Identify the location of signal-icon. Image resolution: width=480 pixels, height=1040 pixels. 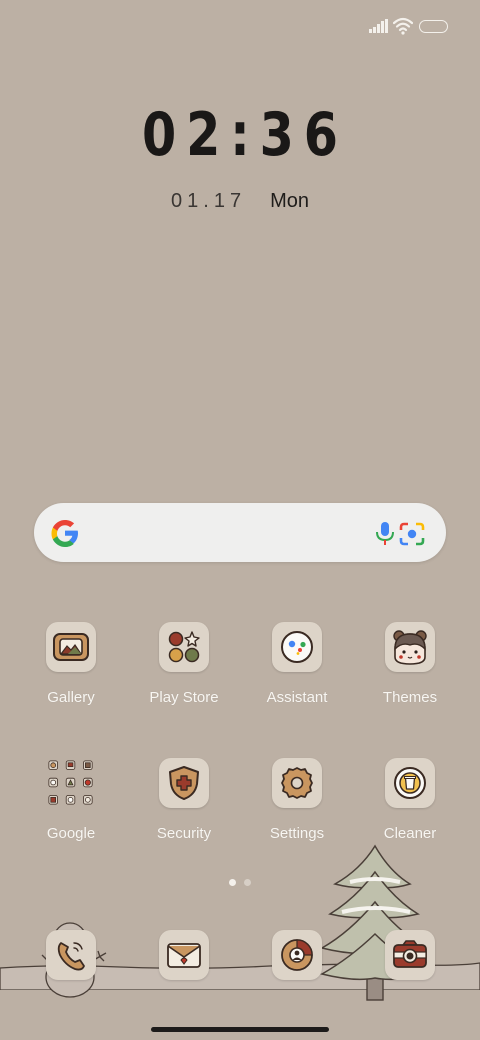
(378, 26).